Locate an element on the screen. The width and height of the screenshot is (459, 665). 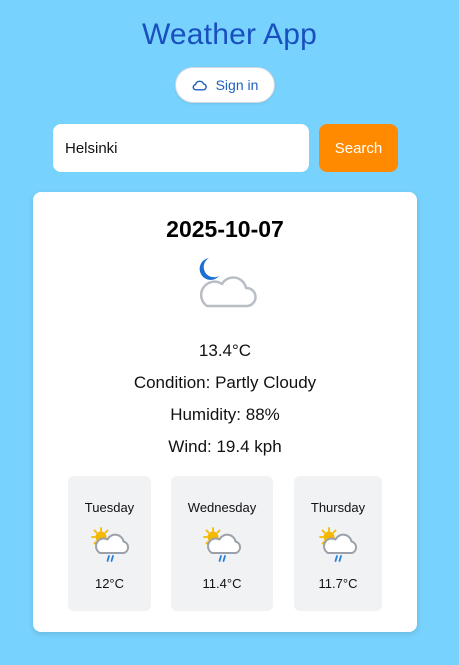
forecast-card: Tuesday 12°C is located at coordinates (109, 543).